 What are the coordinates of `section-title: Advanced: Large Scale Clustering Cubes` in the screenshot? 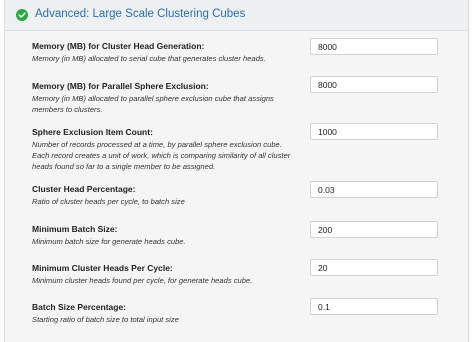 It's located at (140, 14).